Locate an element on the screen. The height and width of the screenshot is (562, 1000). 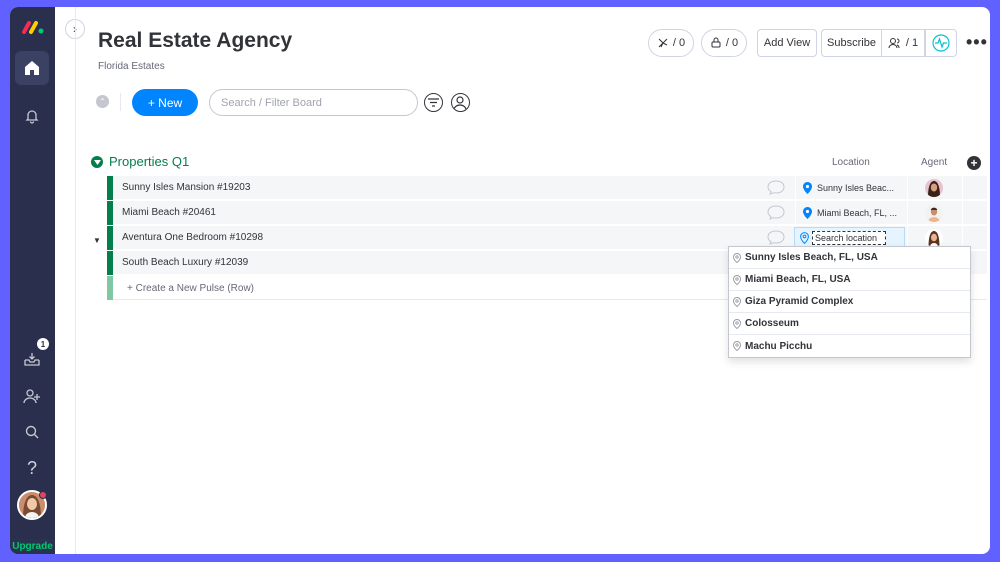
add-column-icon: + is located at coordinates (974, 163).